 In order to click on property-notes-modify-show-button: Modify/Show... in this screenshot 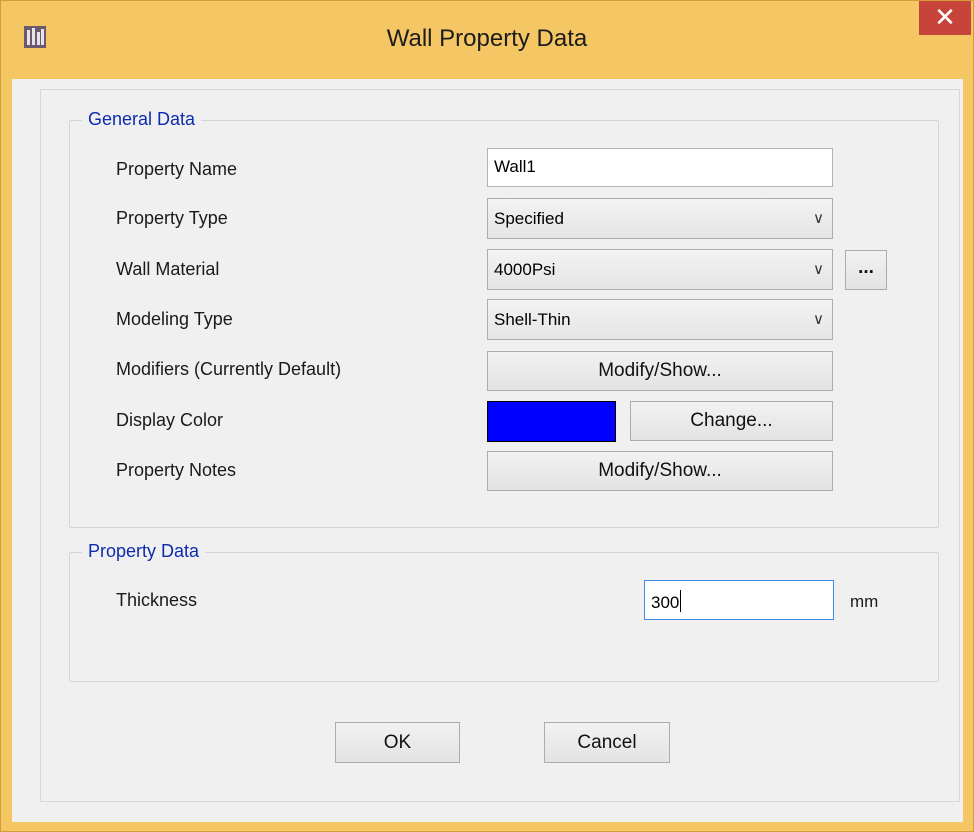, I will do `click(660, 471)`.